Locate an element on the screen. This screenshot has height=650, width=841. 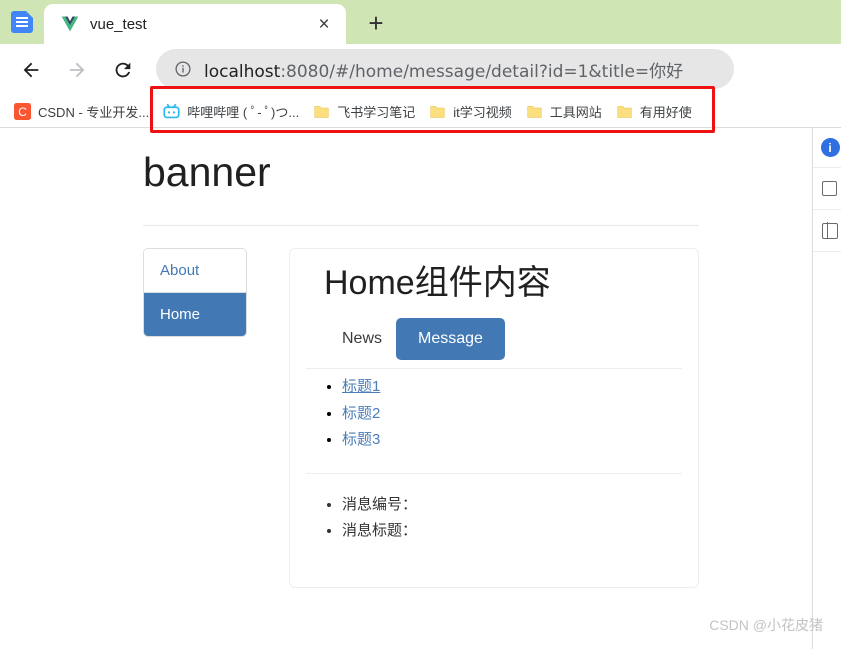
message-link-3: 标题3 is located at coordinates (361, 439).